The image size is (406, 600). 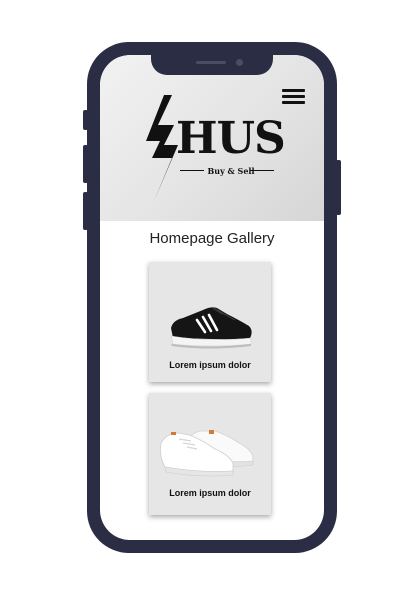 I want to click on logo-tagline: Buy & Sell, so click(x=231, y=171).